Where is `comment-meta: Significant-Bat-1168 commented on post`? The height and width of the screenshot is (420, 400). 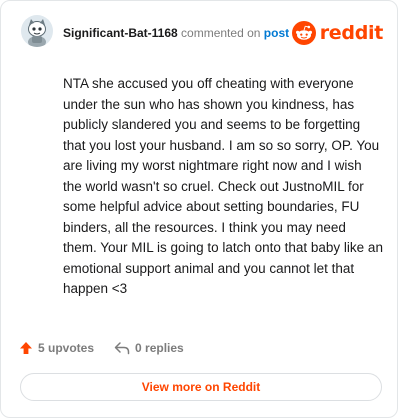
comment-meta: Significant-Bat-1168 commented on post is located at coordinates (176, 33).